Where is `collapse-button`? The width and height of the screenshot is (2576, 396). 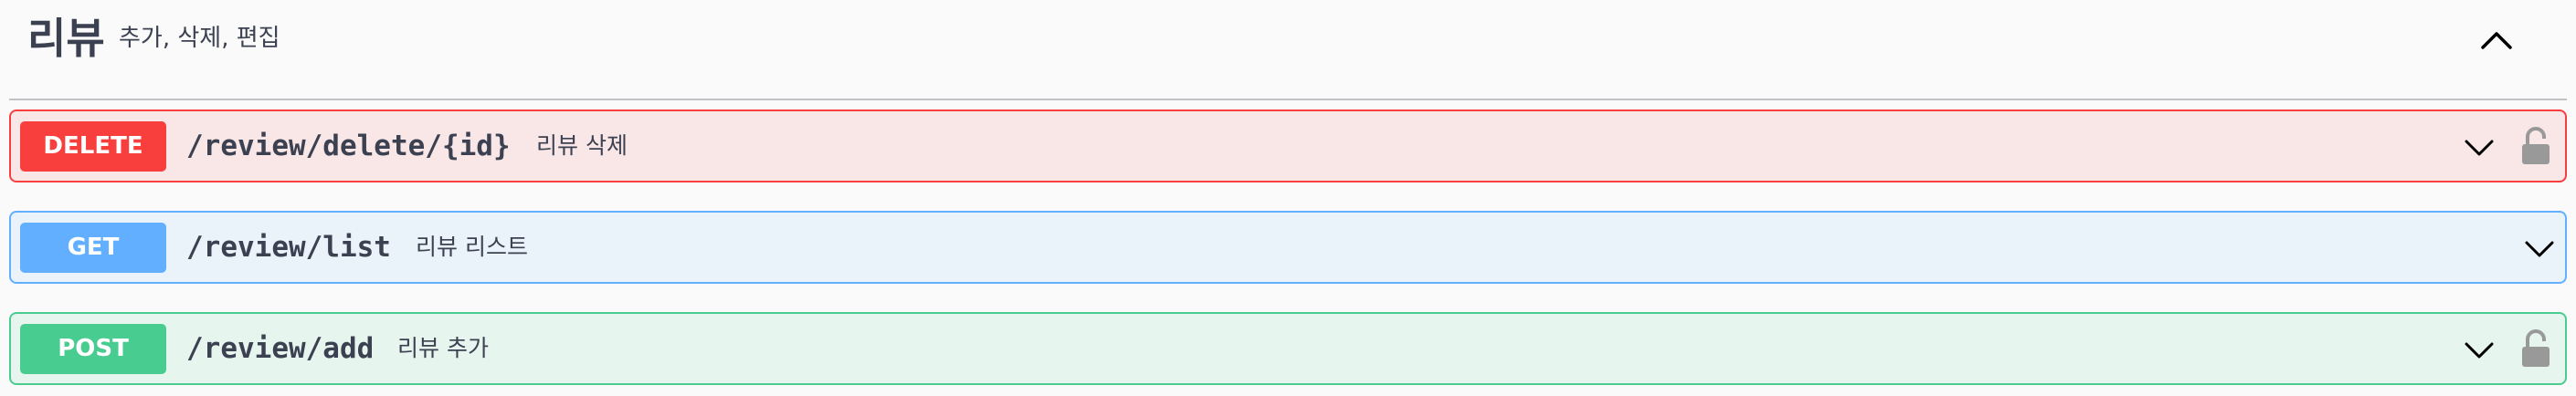 collapse-button is located at coordinates (2496, 41).